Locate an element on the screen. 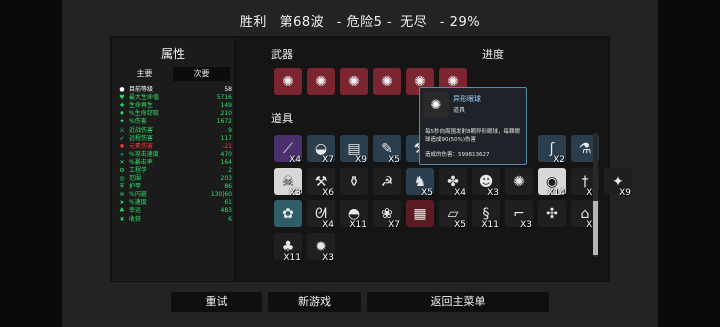  item-slot: ▤ X9 is located at coordinates (354, 150).